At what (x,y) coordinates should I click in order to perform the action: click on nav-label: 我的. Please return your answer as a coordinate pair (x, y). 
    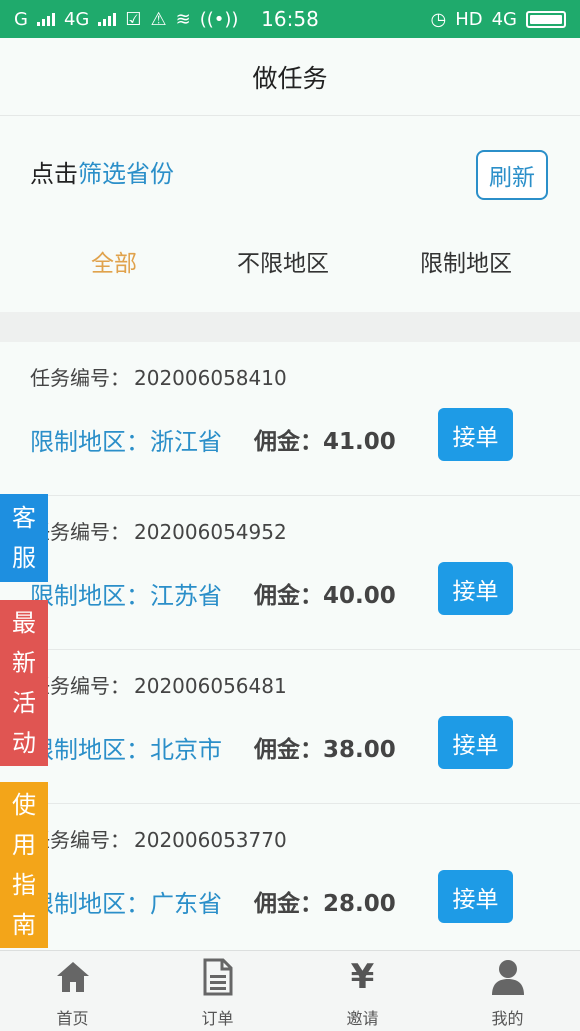
    Looking at the image, I should click on (507, 1018).